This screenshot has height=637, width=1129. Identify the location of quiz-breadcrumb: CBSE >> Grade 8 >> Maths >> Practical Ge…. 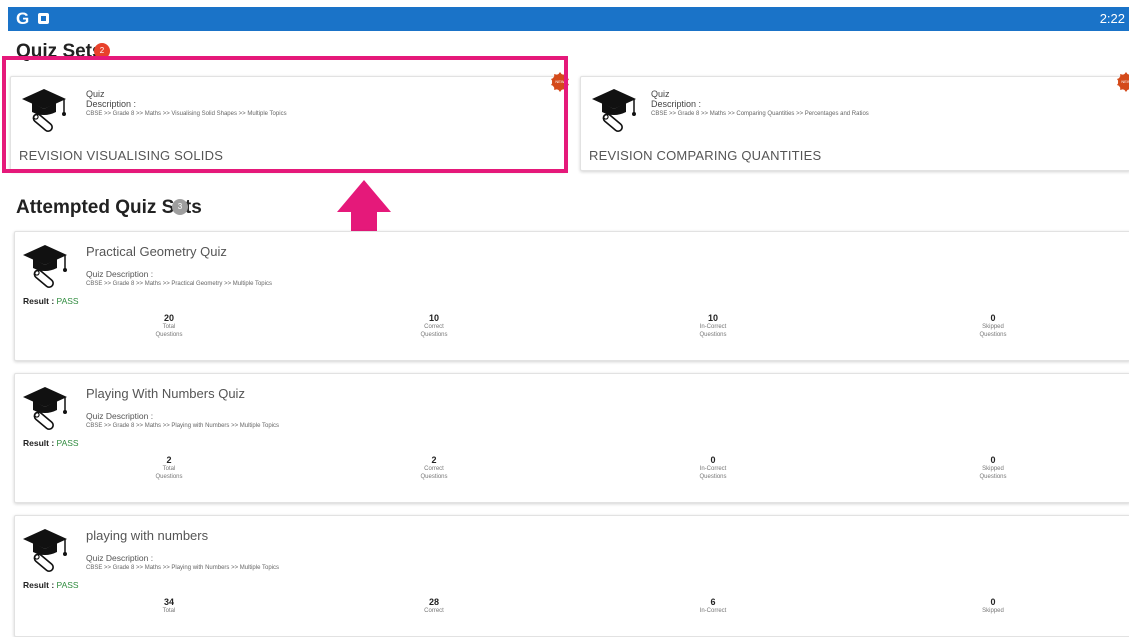
(179, 284).